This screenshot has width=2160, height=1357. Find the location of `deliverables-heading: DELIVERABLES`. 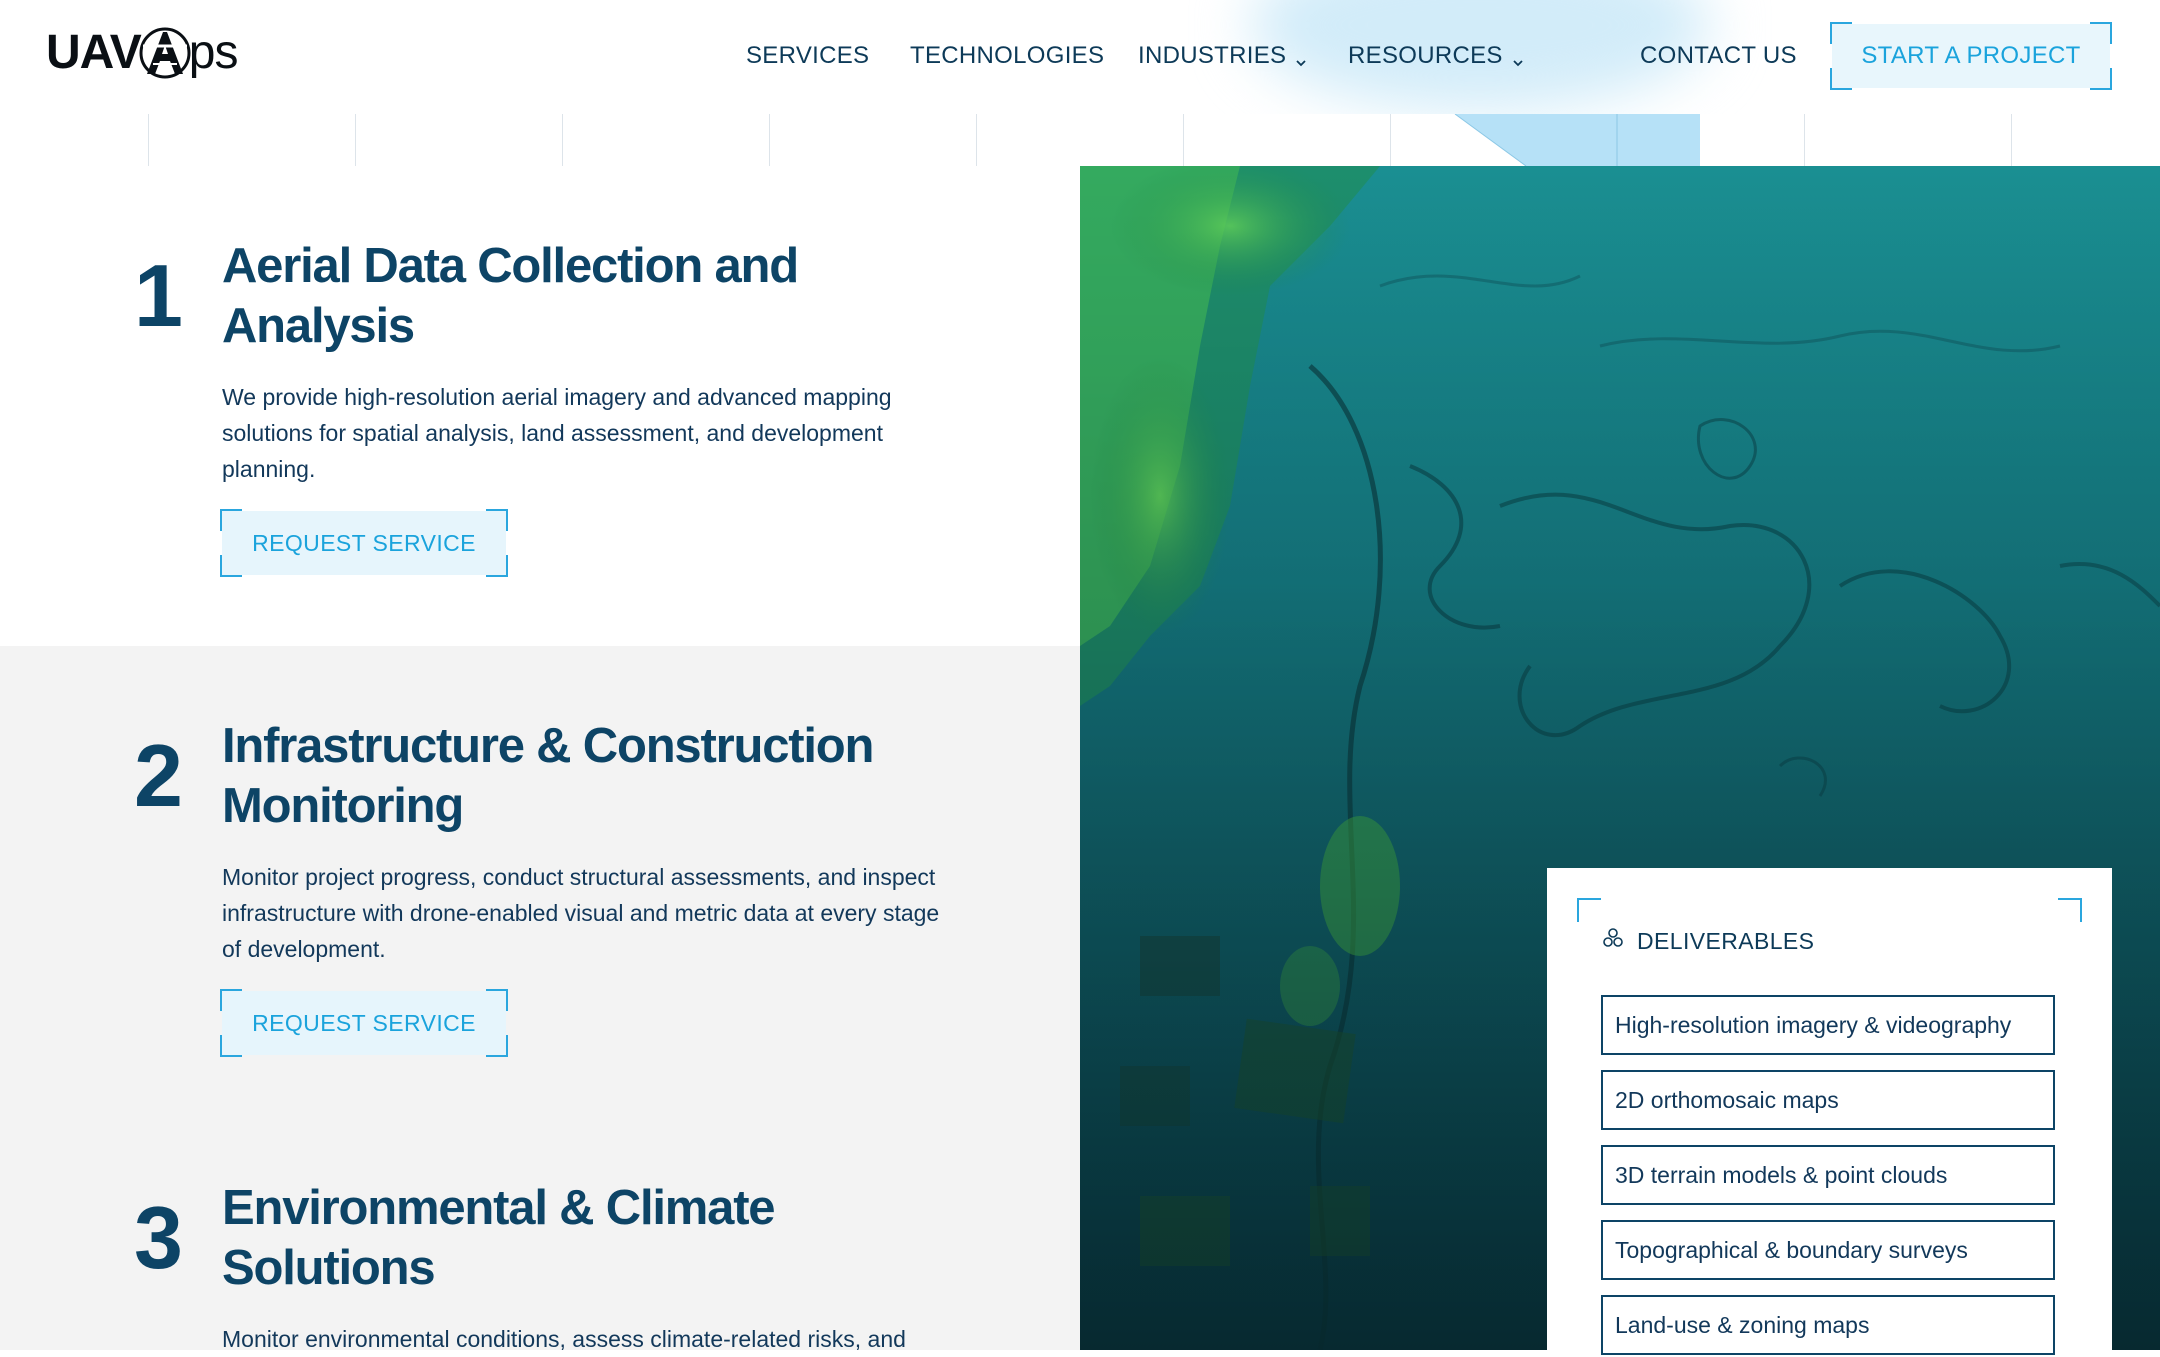

deliverables-heading: DELIVERABLES is located at coordinates (1707, 941).